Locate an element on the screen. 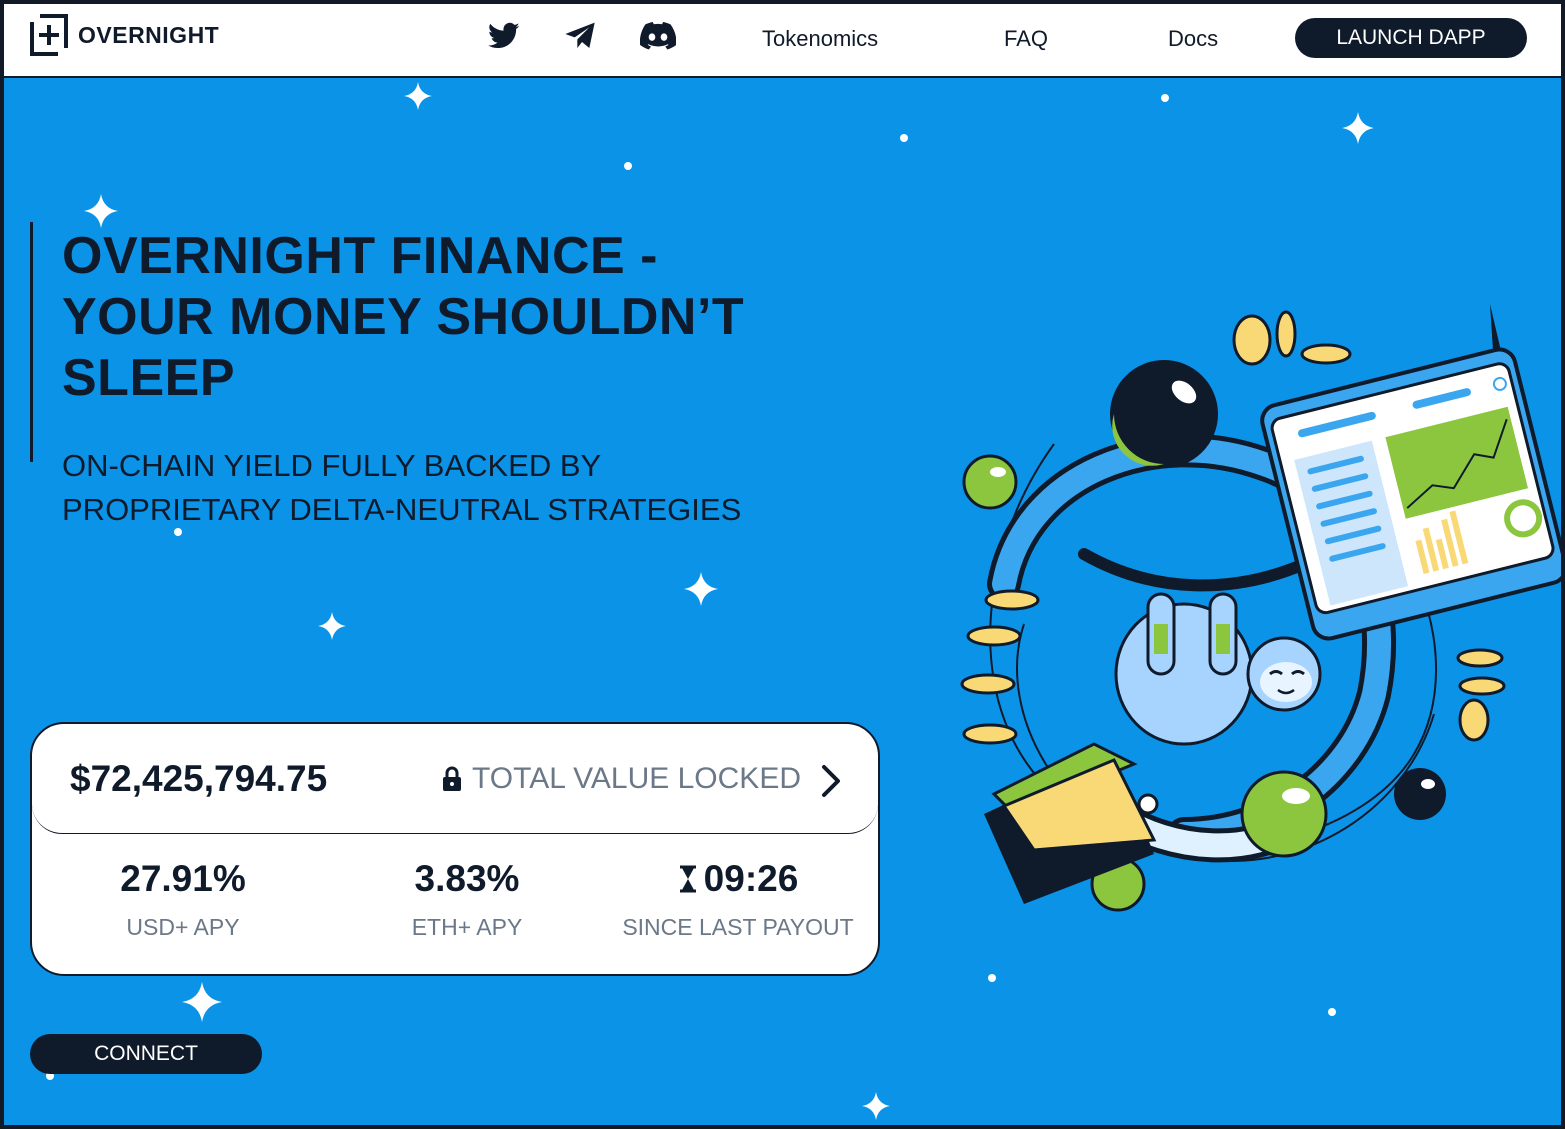 This screenshot has height=1129, width=1565. twitter-link is located at coordinates (504, 36).